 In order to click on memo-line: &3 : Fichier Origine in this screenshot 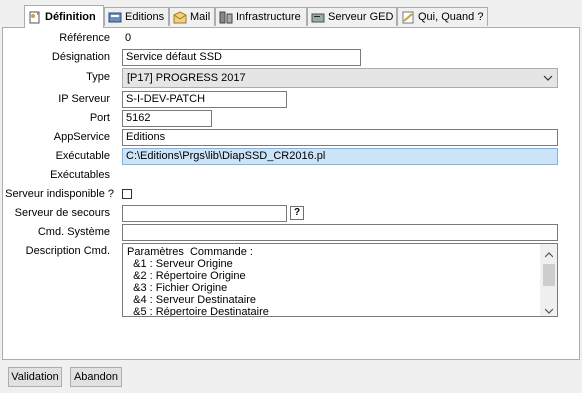, I will do `click(177, 288)`.